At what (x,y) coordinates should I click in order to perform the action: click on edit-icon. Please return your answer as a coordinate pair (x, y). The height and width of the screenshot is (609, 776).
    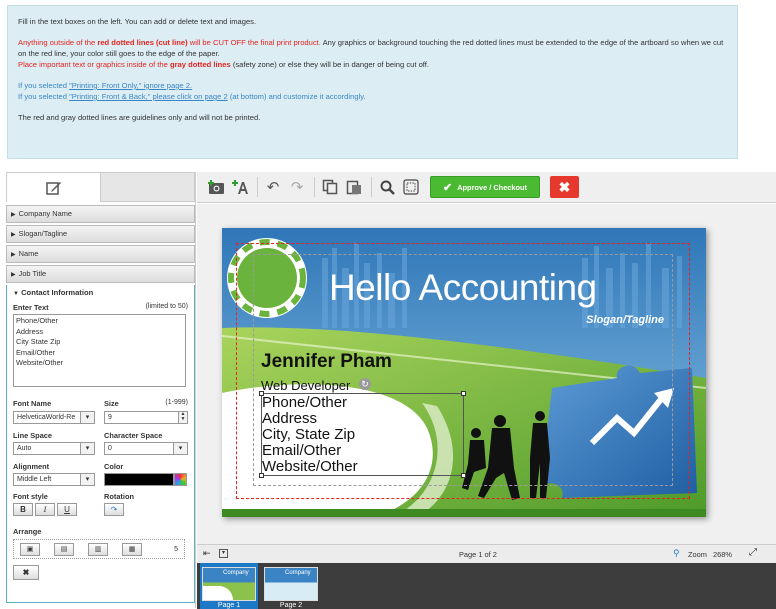
    Looking at the image, I should click on (53, 188).